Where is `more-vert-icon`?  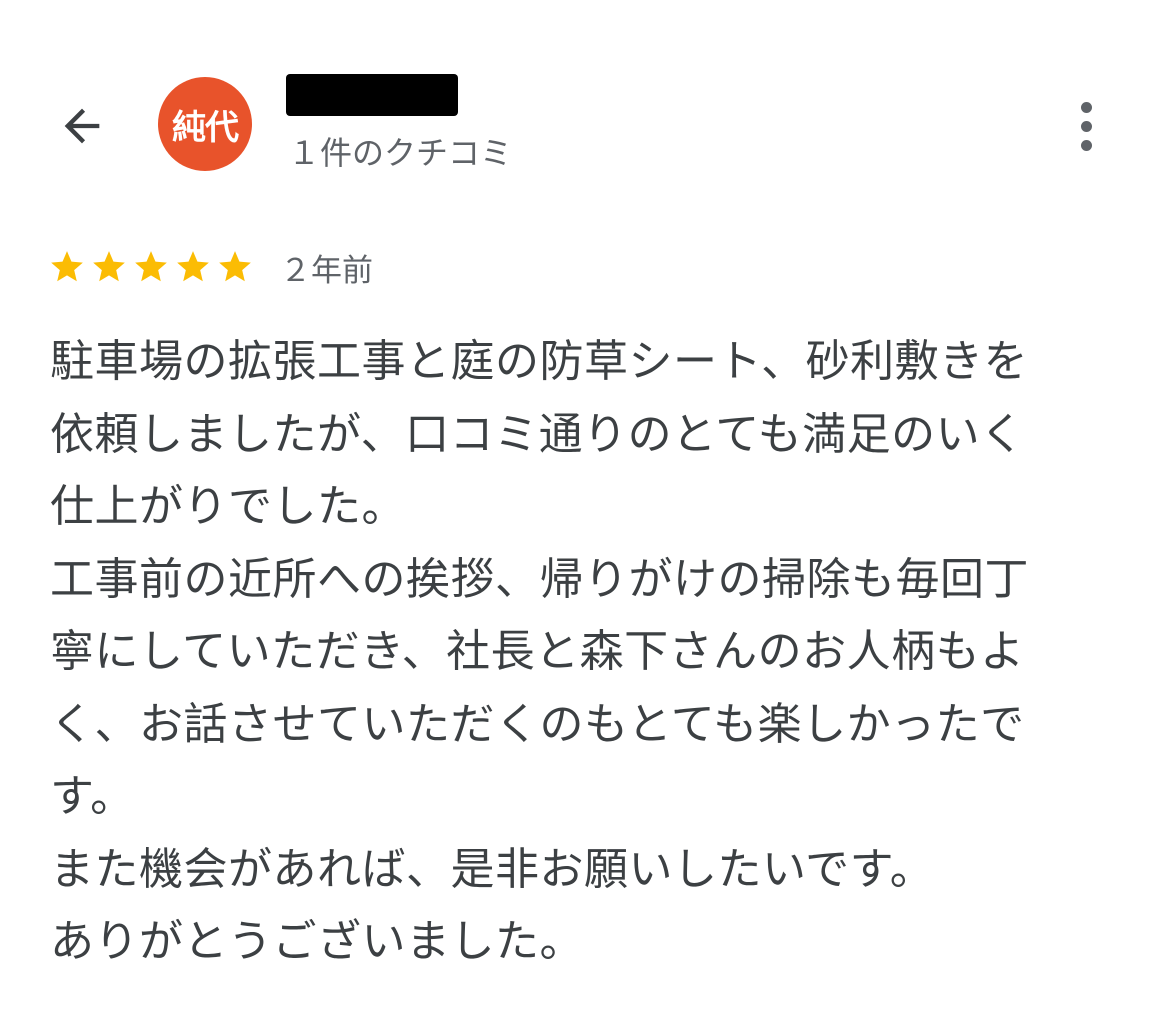 more-vert-icon is located at coordinates (1086, 107).